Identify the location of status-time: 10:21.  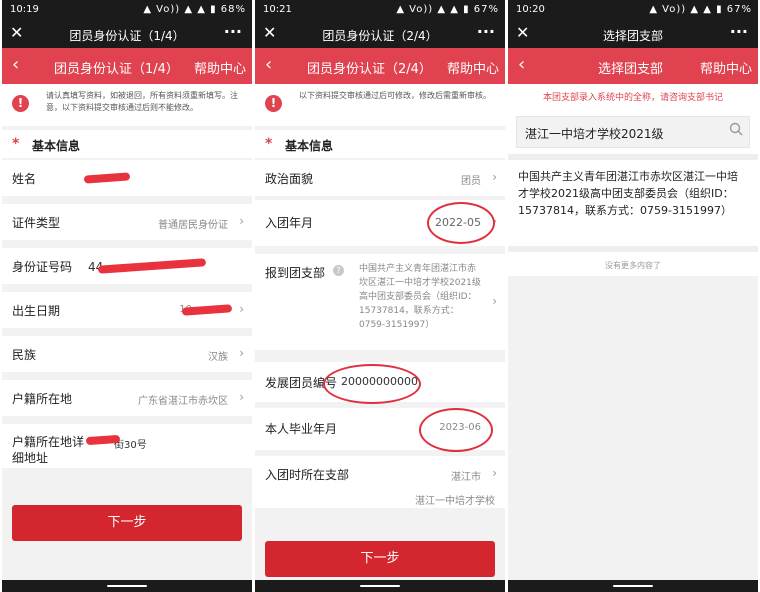
(277, 9).